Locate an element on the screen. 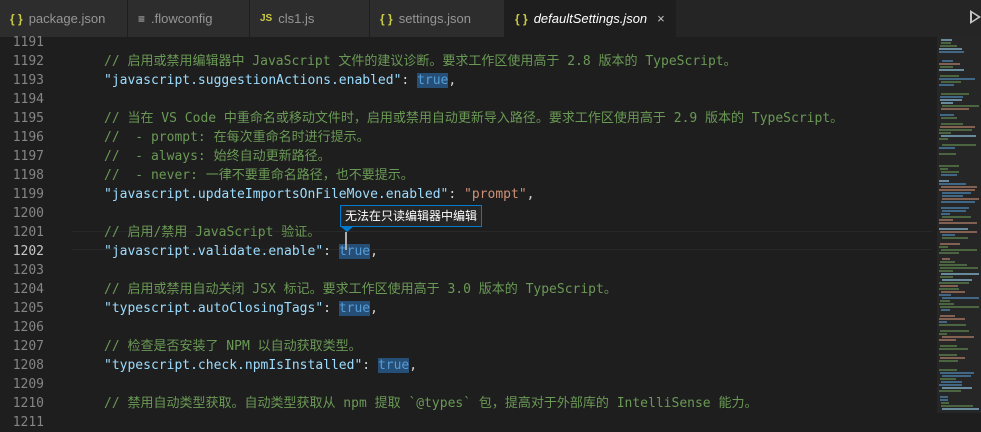  tab-settings-json: { } settings.json is located at coordinates (437, 18).